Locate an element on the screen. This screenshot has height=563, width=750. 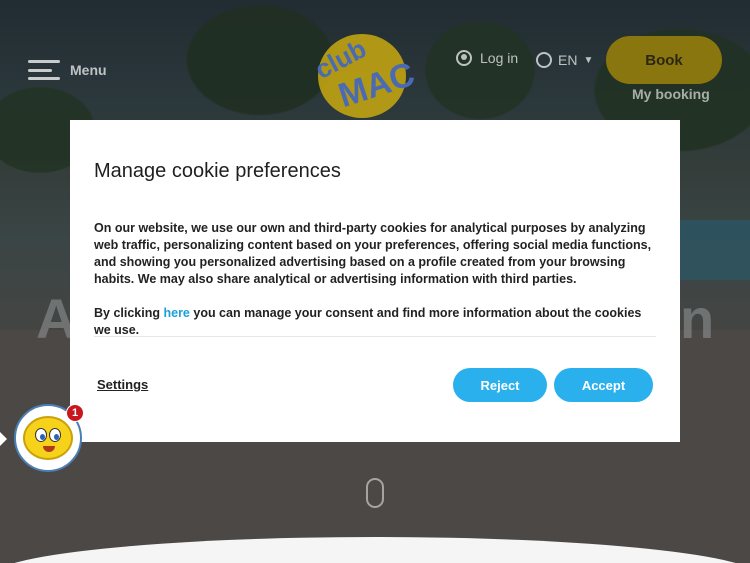
reject-button: Reject is located at coordinates (500, 385).